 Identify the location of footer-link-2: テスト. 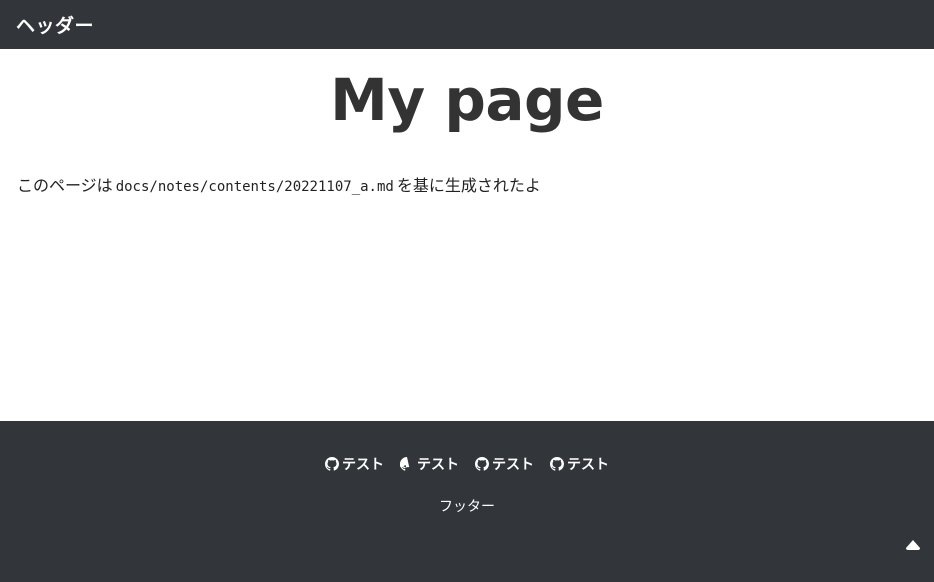
(429, 464).